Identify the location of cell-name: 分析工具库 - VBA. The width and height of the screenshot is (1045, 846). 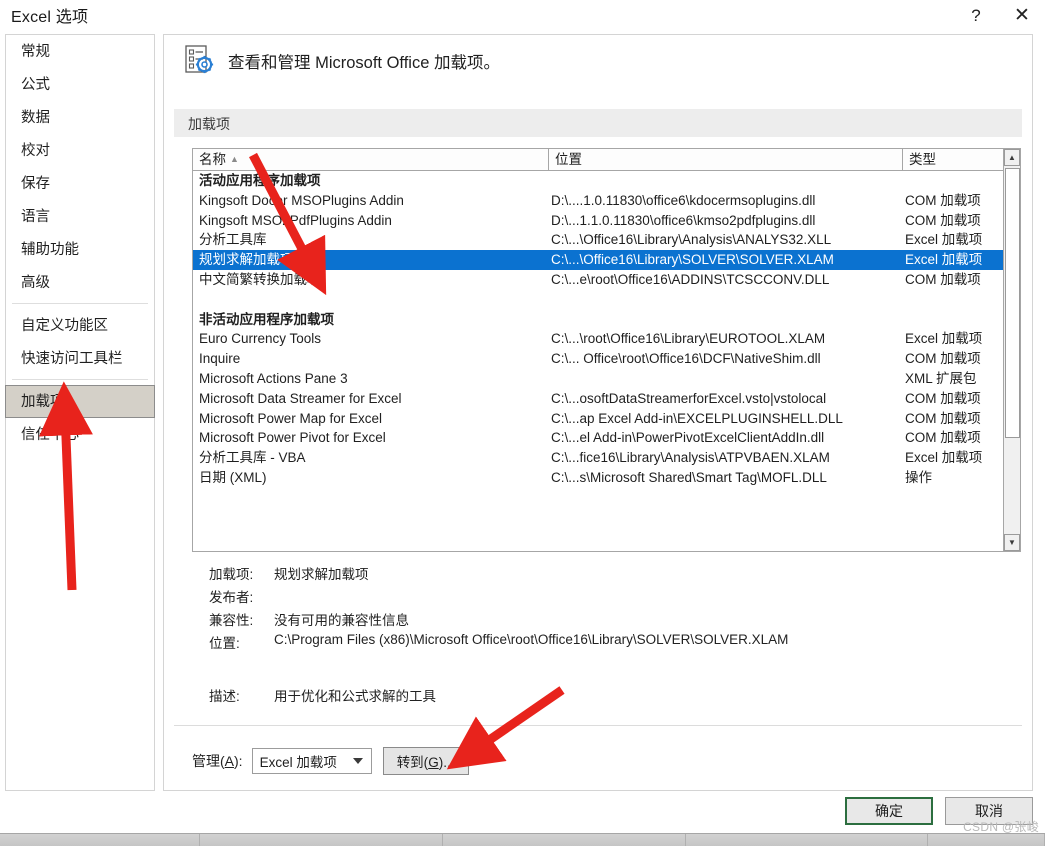
(252, 458).